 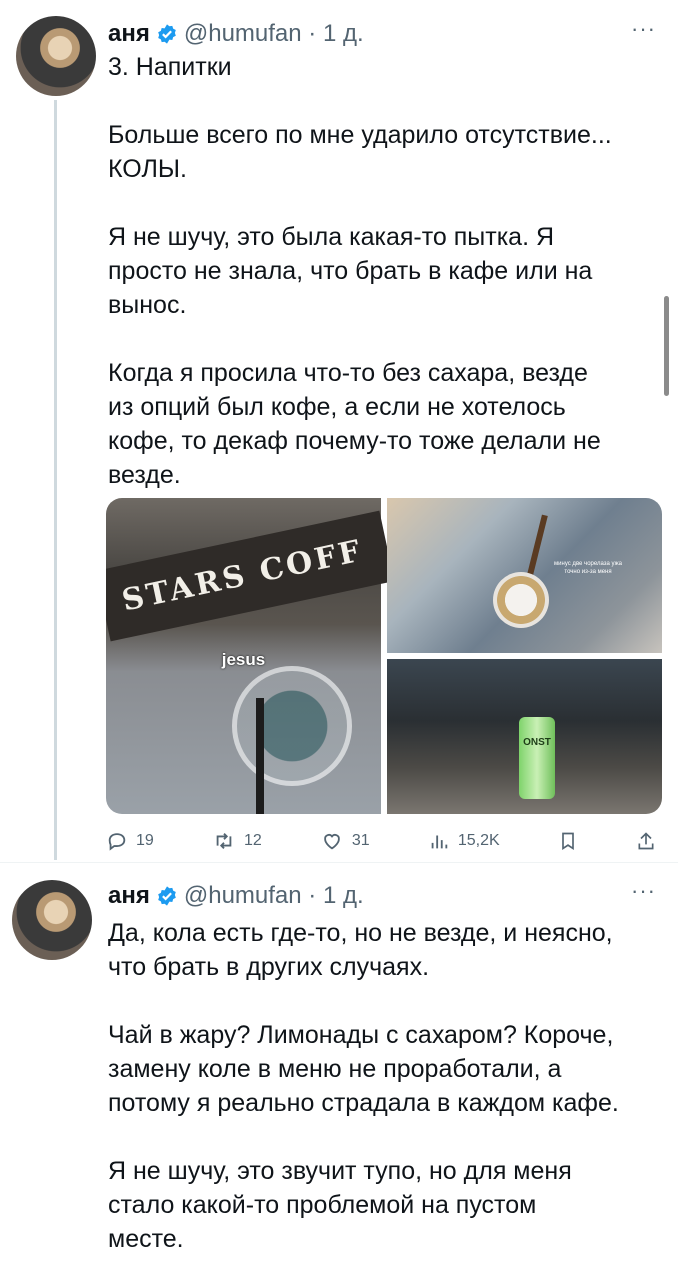 I want to click on action-bar: 19 12 31 15,2K, so click(x=381, y=841).